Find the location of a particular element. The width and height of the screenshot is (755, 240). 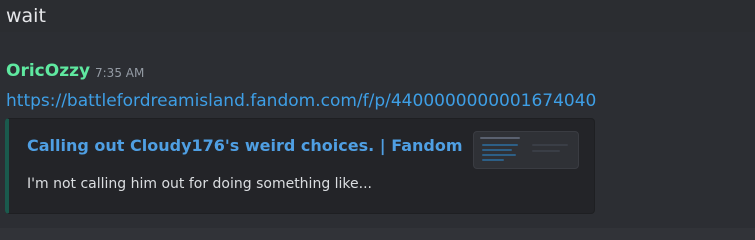

previous-message-text: wait is located at coordinates (26, 16).